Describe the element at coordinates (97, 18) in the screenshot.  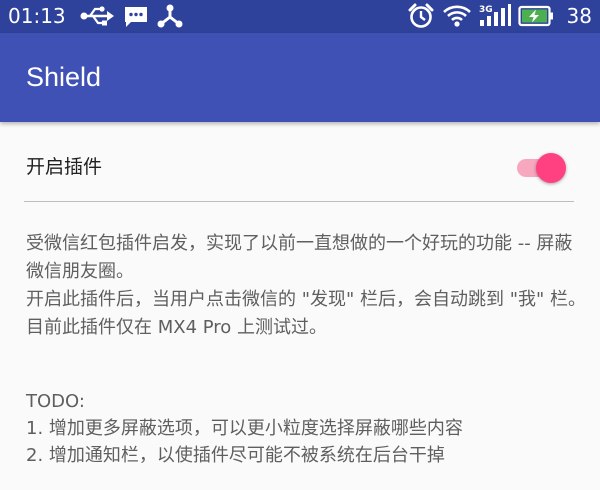
I see `usb-icon` at that location.